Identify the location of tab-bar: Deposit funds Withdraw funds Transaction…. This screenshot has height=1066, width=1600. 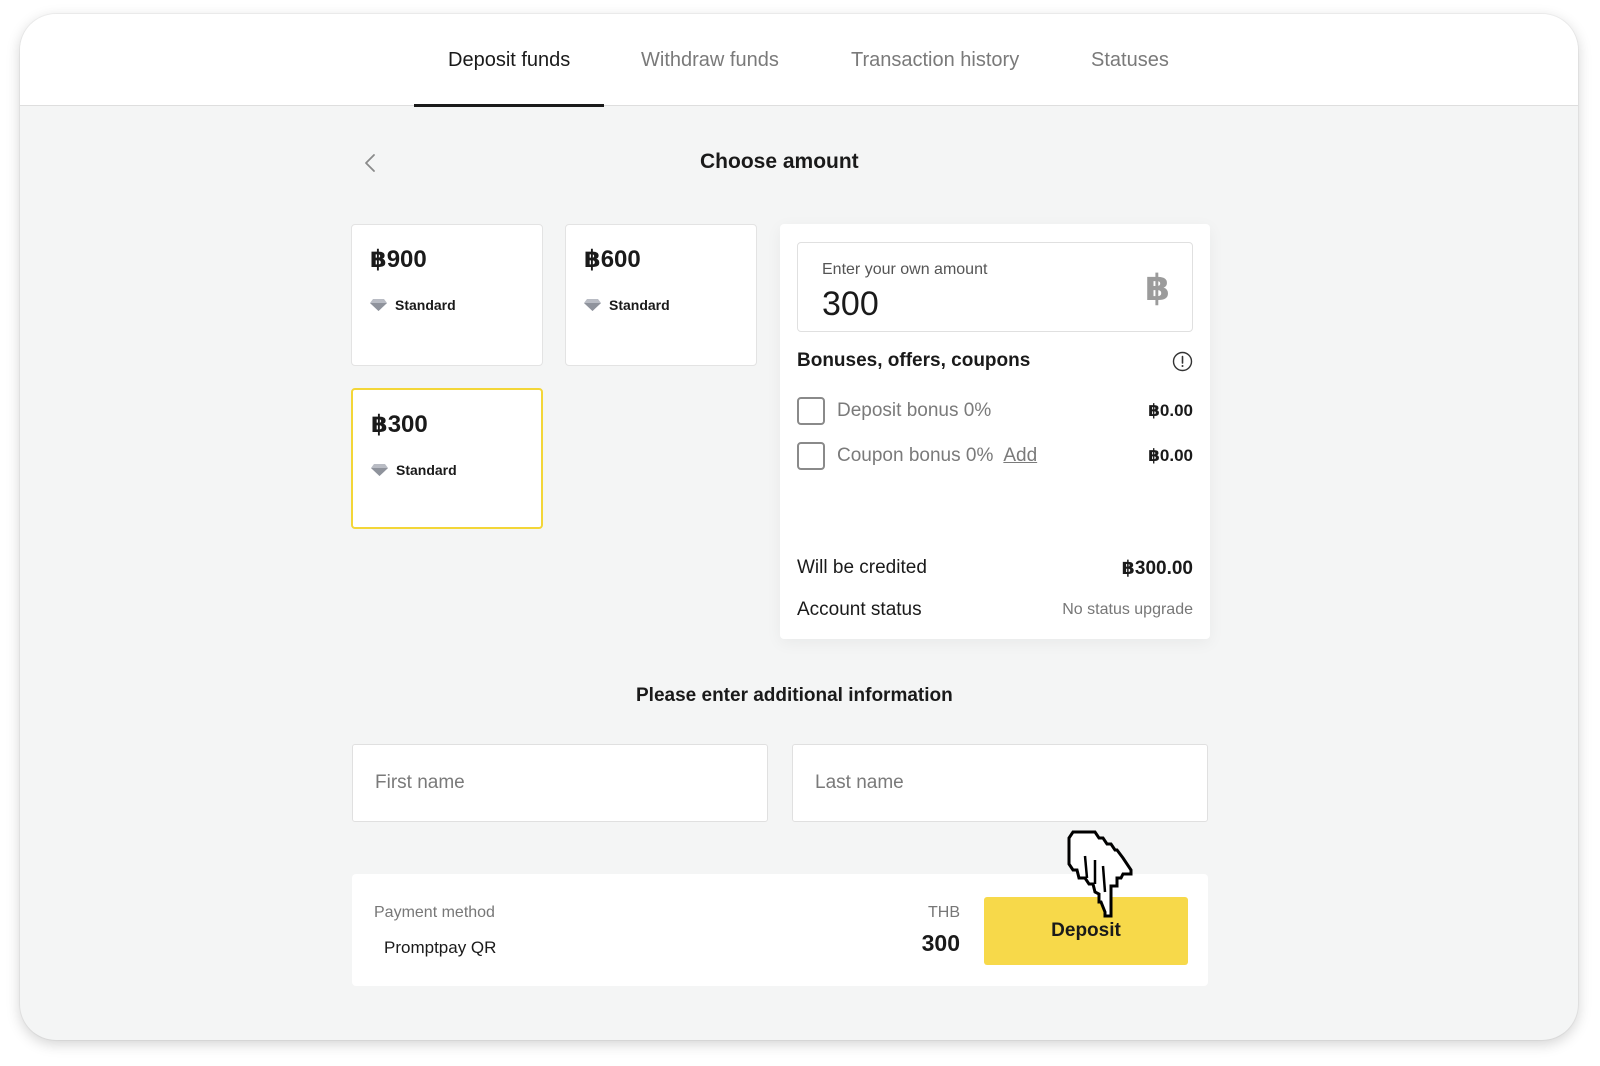
(799, 60).